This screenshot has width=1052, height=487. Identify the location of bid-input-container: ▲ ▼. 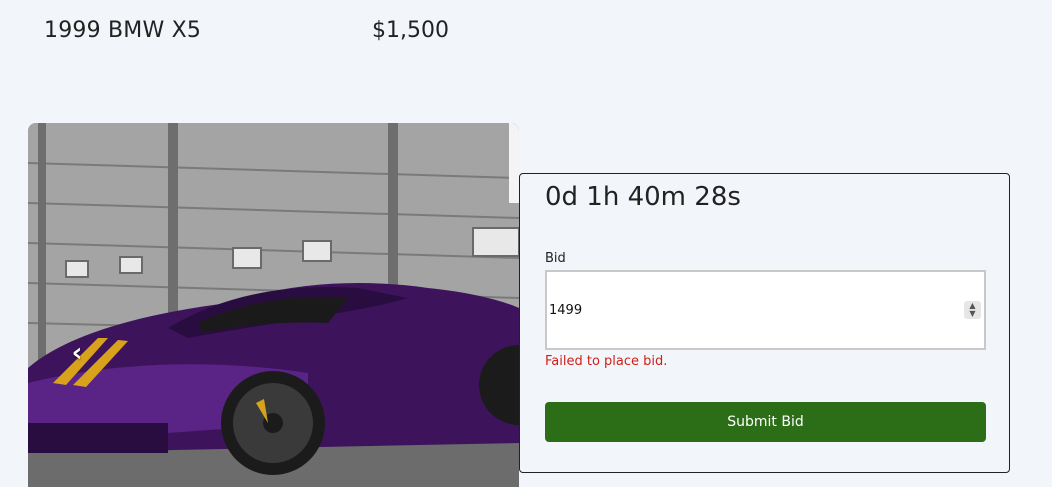
(765, 310).